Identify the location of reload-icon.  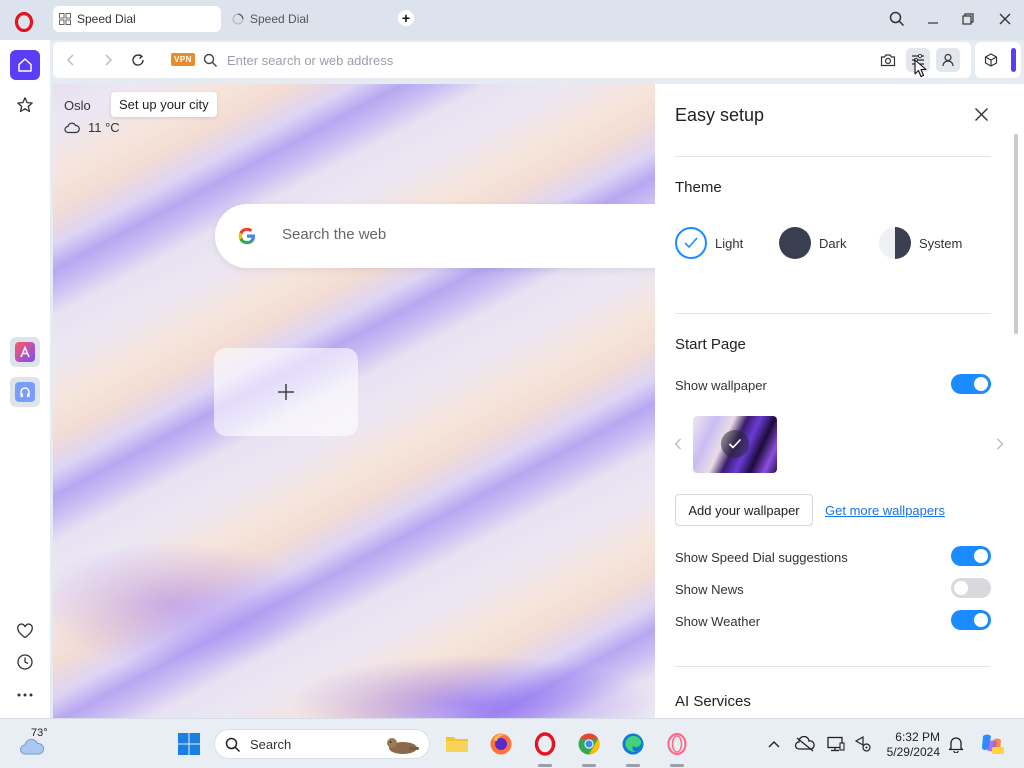
(138, 60).